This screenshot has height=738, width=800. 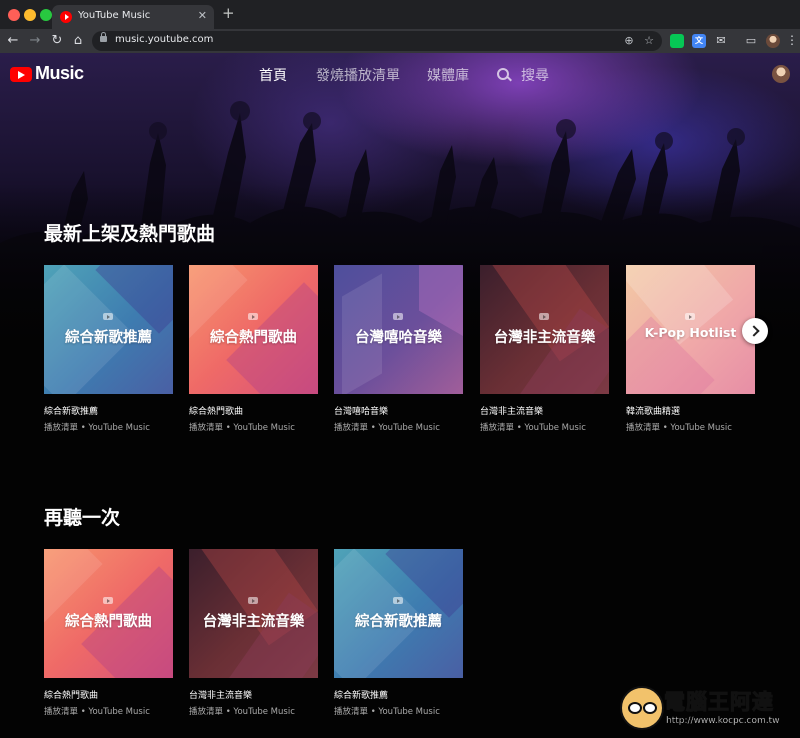 I want to click on nav-hotlist: 發燒播放清單, so click(x=358, y=75).